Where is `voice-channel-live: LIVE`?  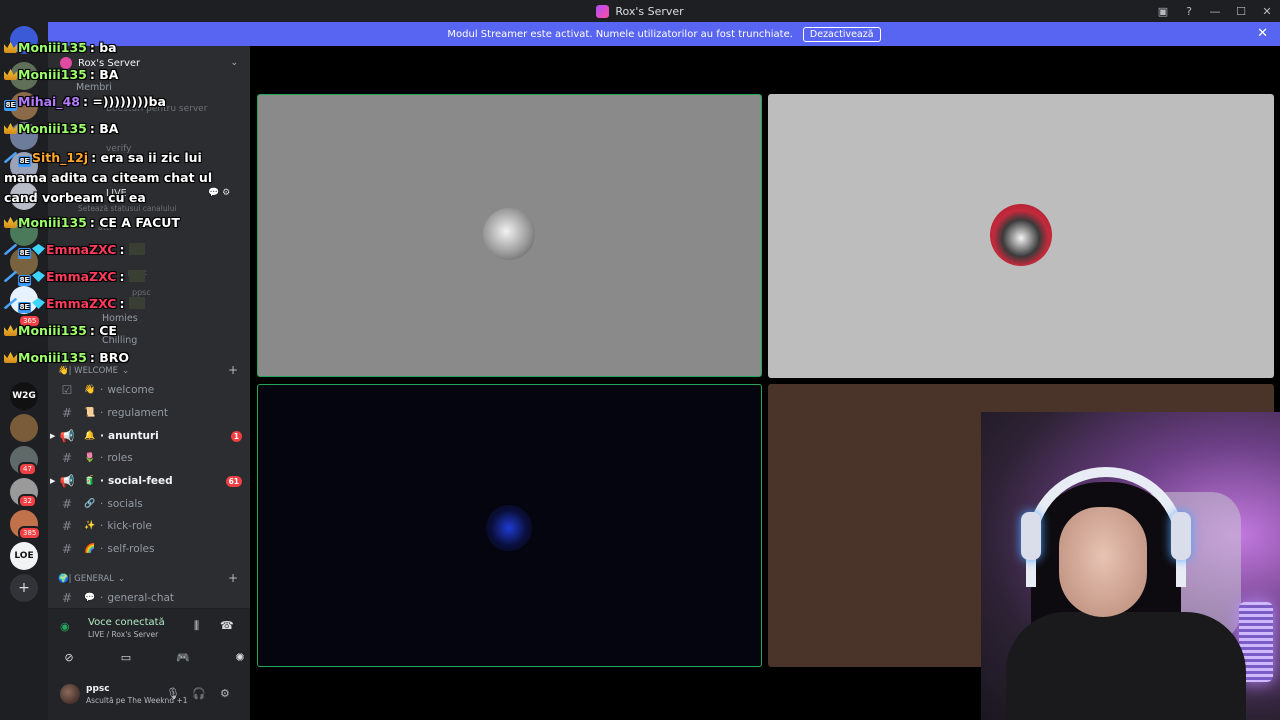
voice-channel-live: LIVE is located at coordinates (116, 193).